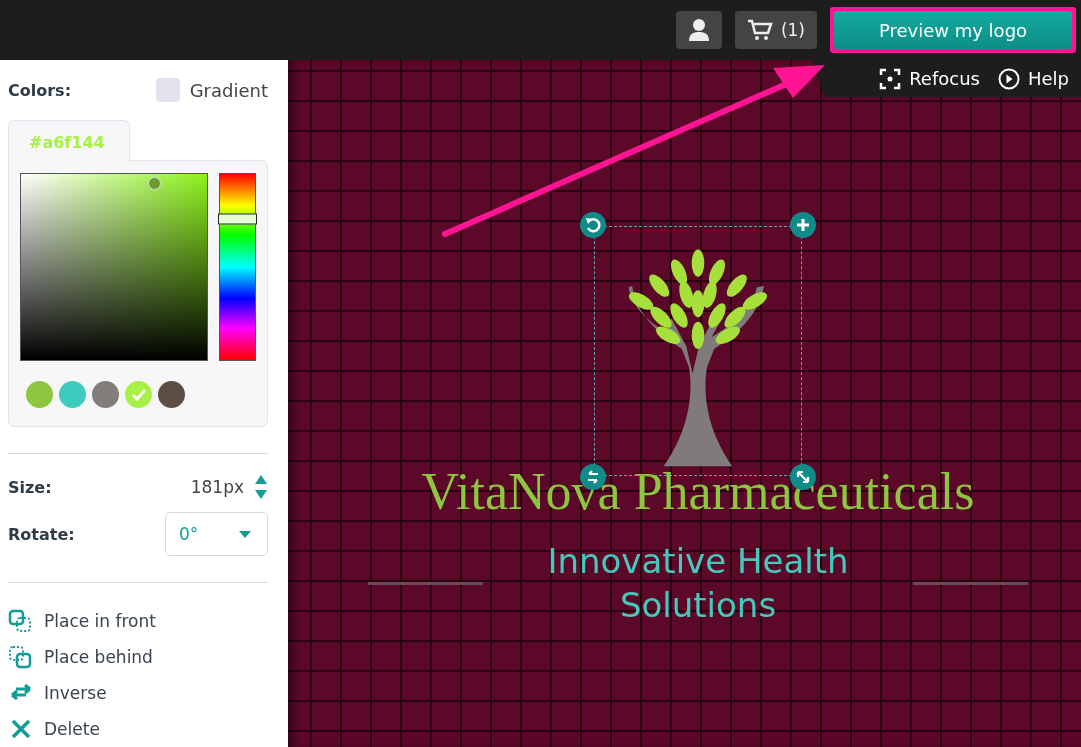  I want to click on layer-front-icon, so click(21, 621).